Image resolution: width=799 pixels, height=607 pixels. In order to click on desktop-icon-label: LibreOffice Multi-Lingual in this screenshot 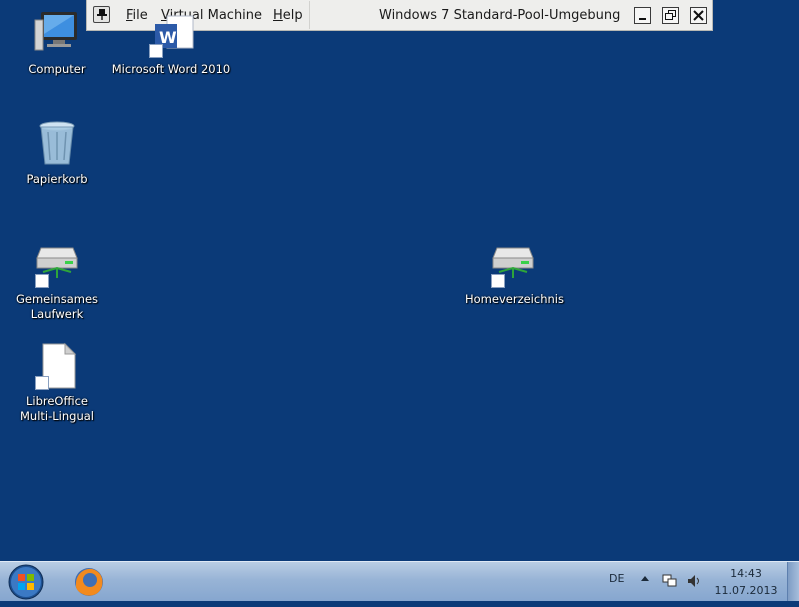, I will do `click(57, 408)`.